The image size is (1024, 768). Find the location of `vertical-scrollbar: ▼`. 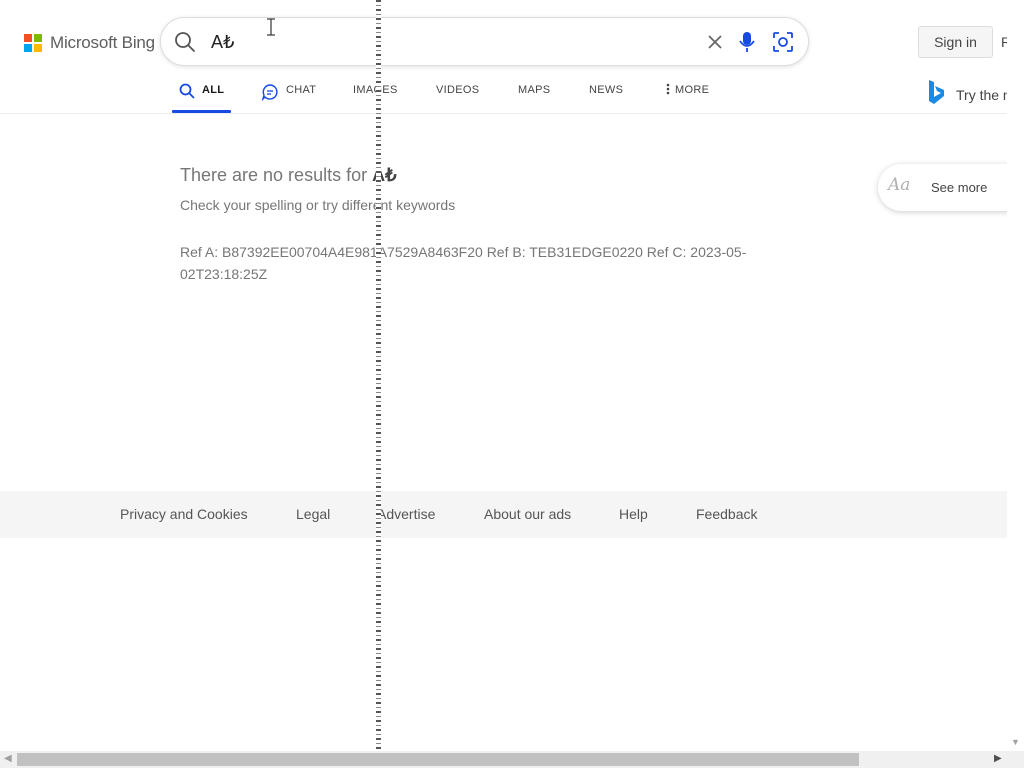

vertical-scrollbar: ▼ is located at coordinates (1015, 375).